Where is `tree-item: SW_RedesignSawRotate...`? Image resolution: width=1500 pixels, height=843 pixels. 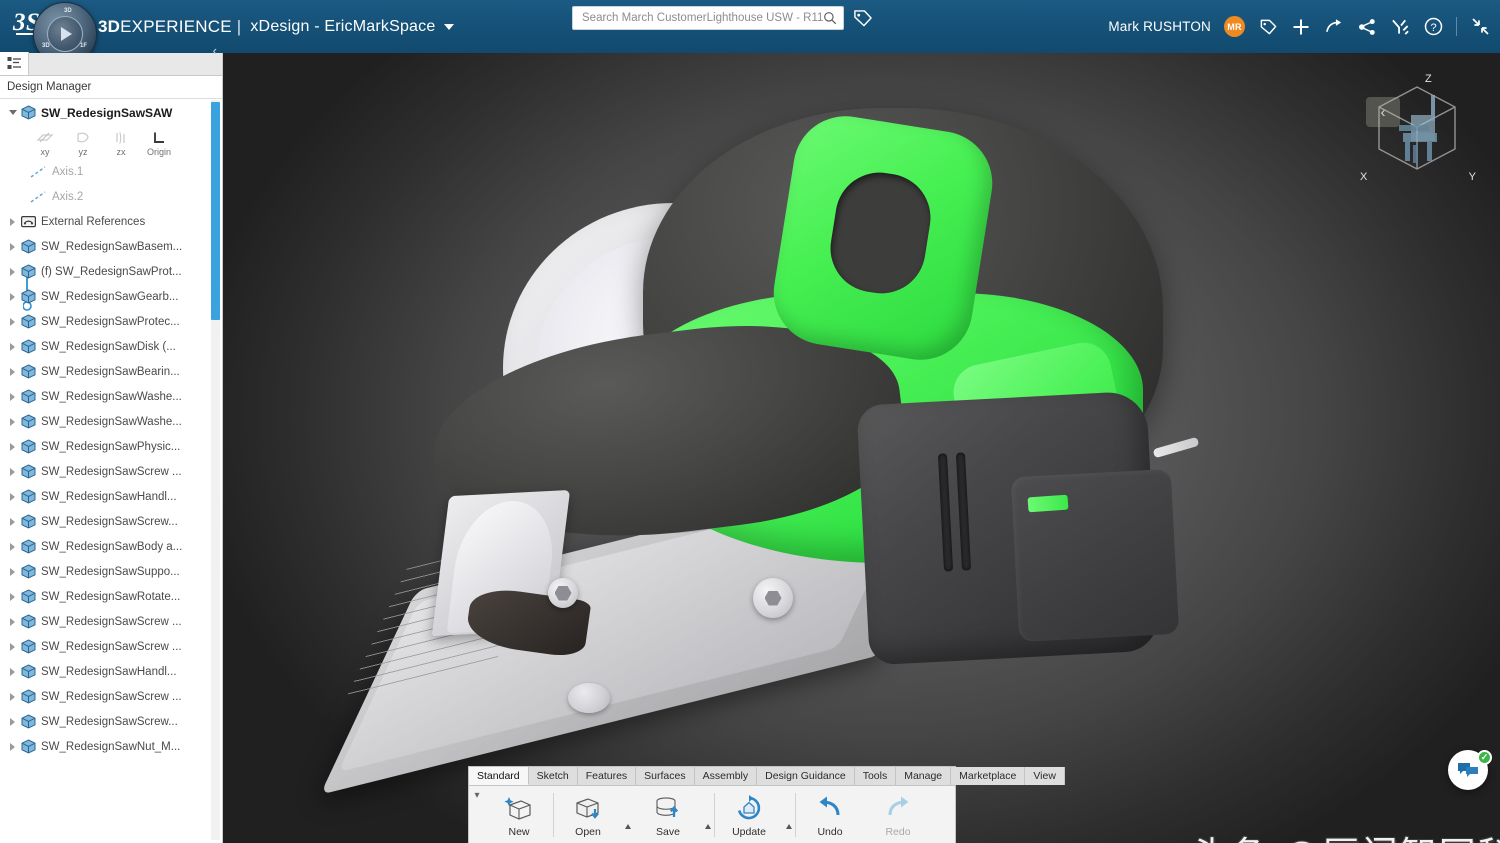
tree-item: SW_RedesignSawRotate... is located at coordinates (111, 596).